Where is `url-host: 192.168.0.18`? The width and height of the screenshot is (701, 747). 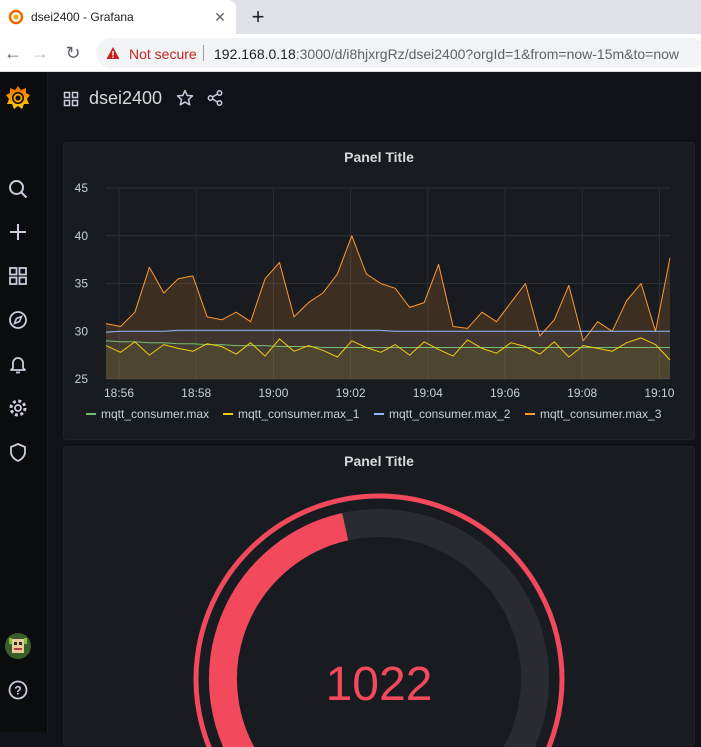
url-host: 192.168.0.18 is located at coordinates (255, 54).